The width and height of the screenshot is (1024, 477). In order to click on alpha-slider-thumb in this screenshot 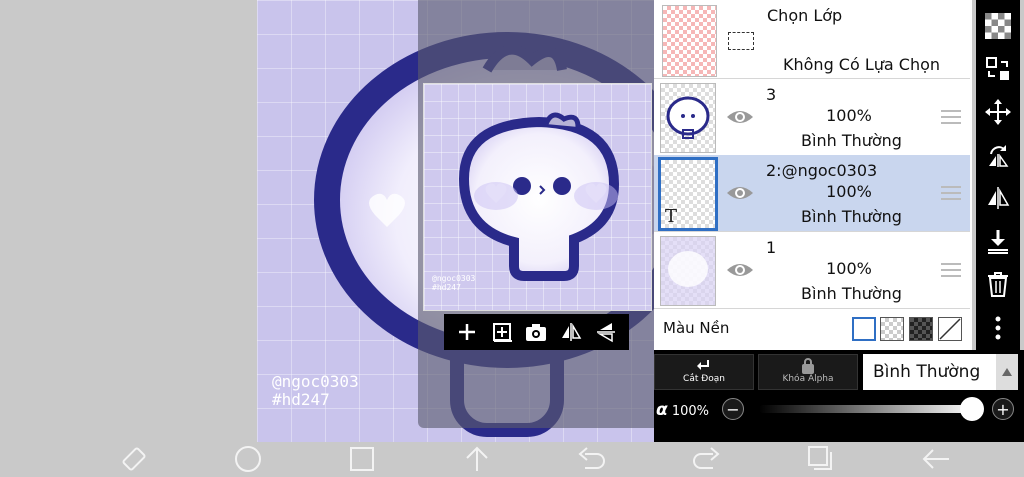, I will do `click(972, 409)`.